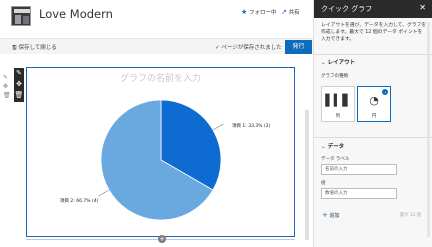 Image resolution: width=432 pixels, height=247 pixels. Describe the element at coordinates (374, 116) in the screenshot. I see `chart-type-pie-label: 円` at that location.